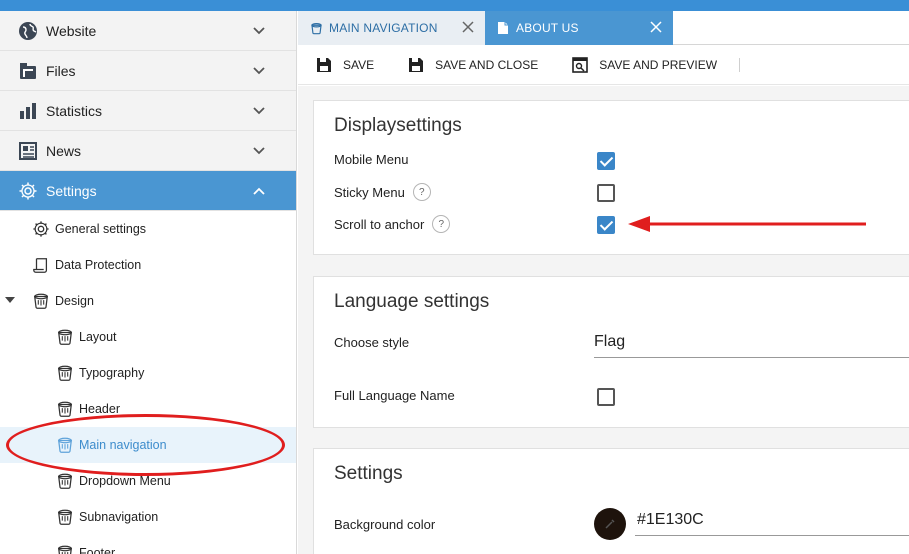  I want to click on save-button: SAVE, so click(344, 65).